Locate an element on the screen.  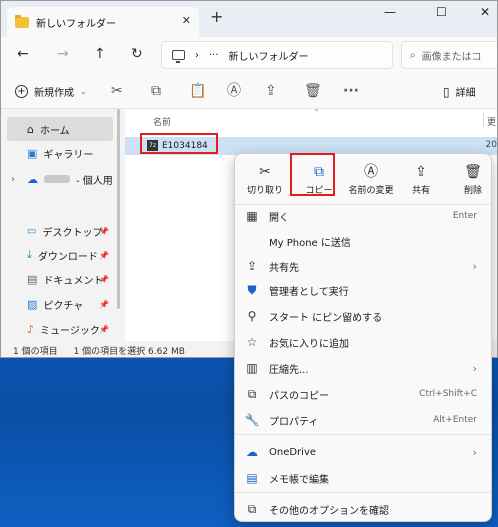
nav-item-label: ドキュメント is located at coordinates (73, 281).